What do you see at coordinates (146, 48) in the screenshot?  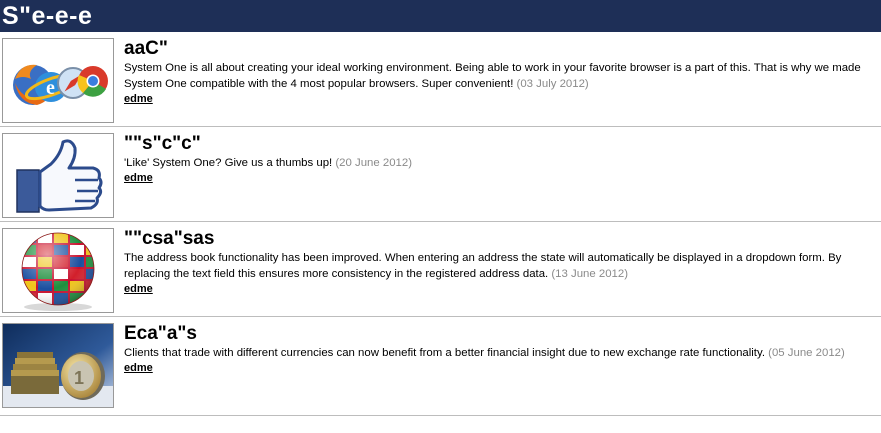 I see `news-title: aaC"` at bounding box center [146, 48].